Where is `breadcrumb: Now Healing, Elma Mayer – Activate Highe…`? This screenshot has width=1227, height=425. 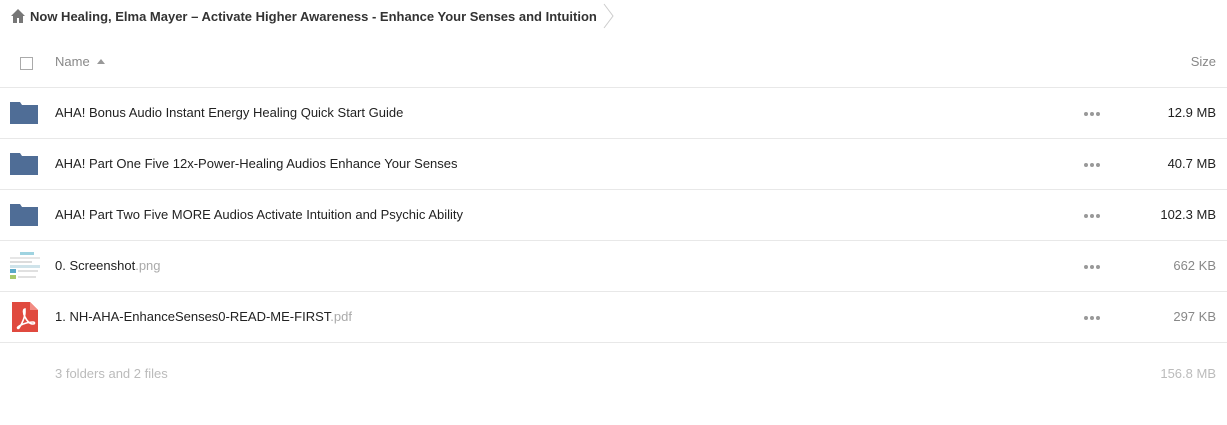 breadcrumb: Now Healing, Elma Mayer – Activate Highe… is located at coordinates (303, 16).